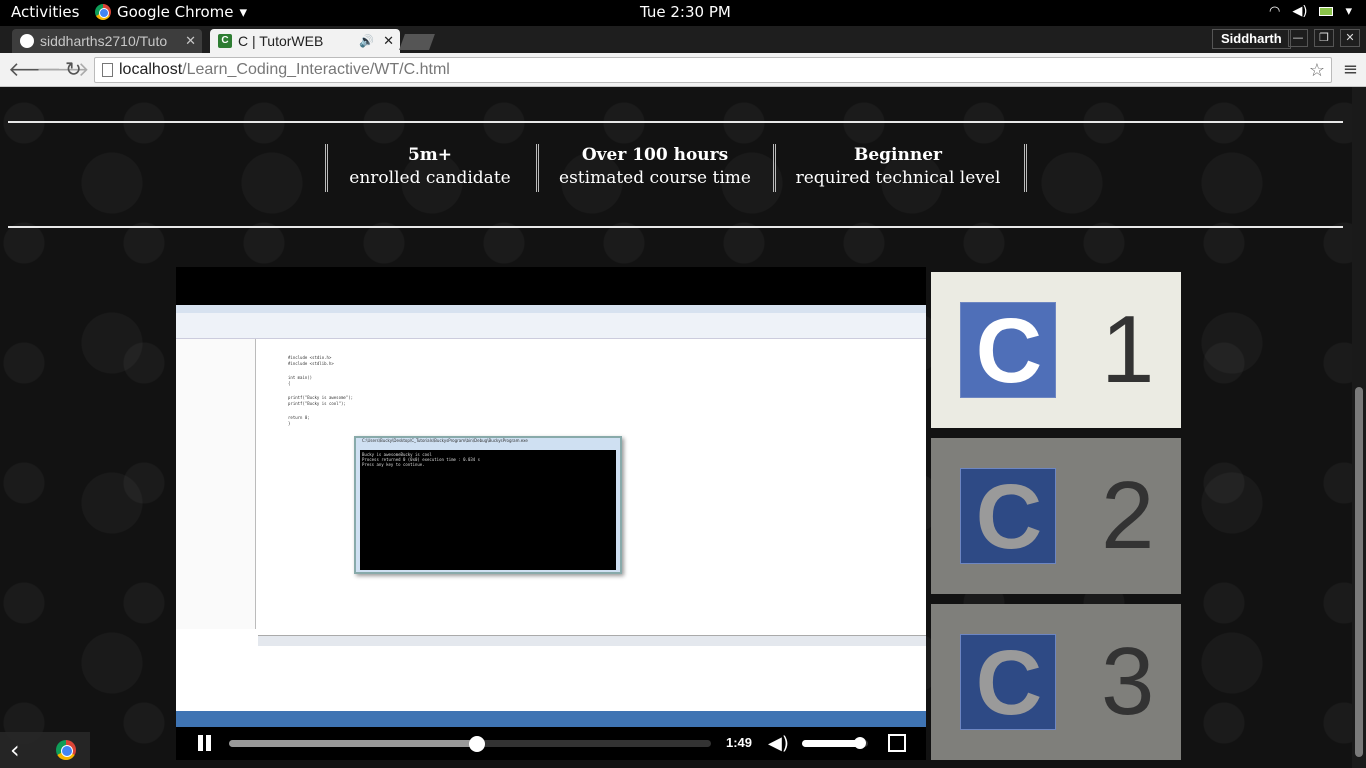  What do you see at coordinates (1128, 515) in the screenshot?
I see `playlist-number: 2` at bounding box center [1128, 515].